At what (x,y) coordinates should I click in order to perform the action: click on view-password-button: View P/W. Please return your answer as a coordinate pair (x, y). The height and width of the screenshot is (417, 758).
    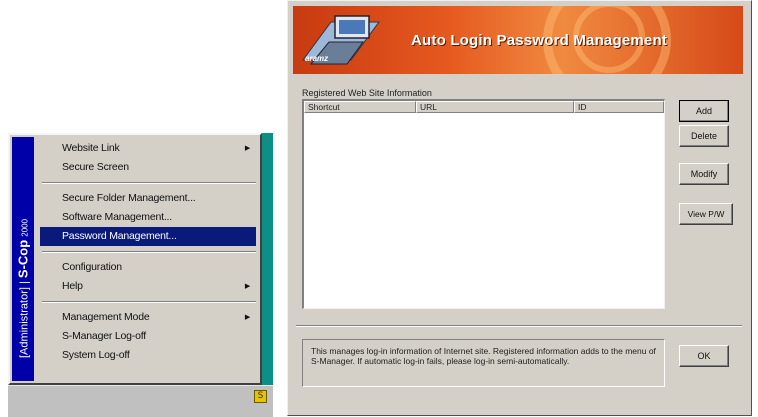
    Looking at the image, I should click on (706, 214).